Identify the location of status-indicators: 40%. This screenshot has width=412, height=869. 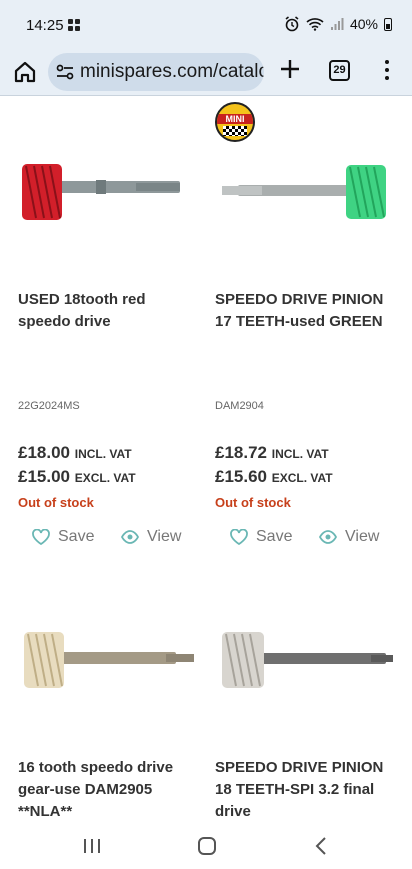
(338, 24).